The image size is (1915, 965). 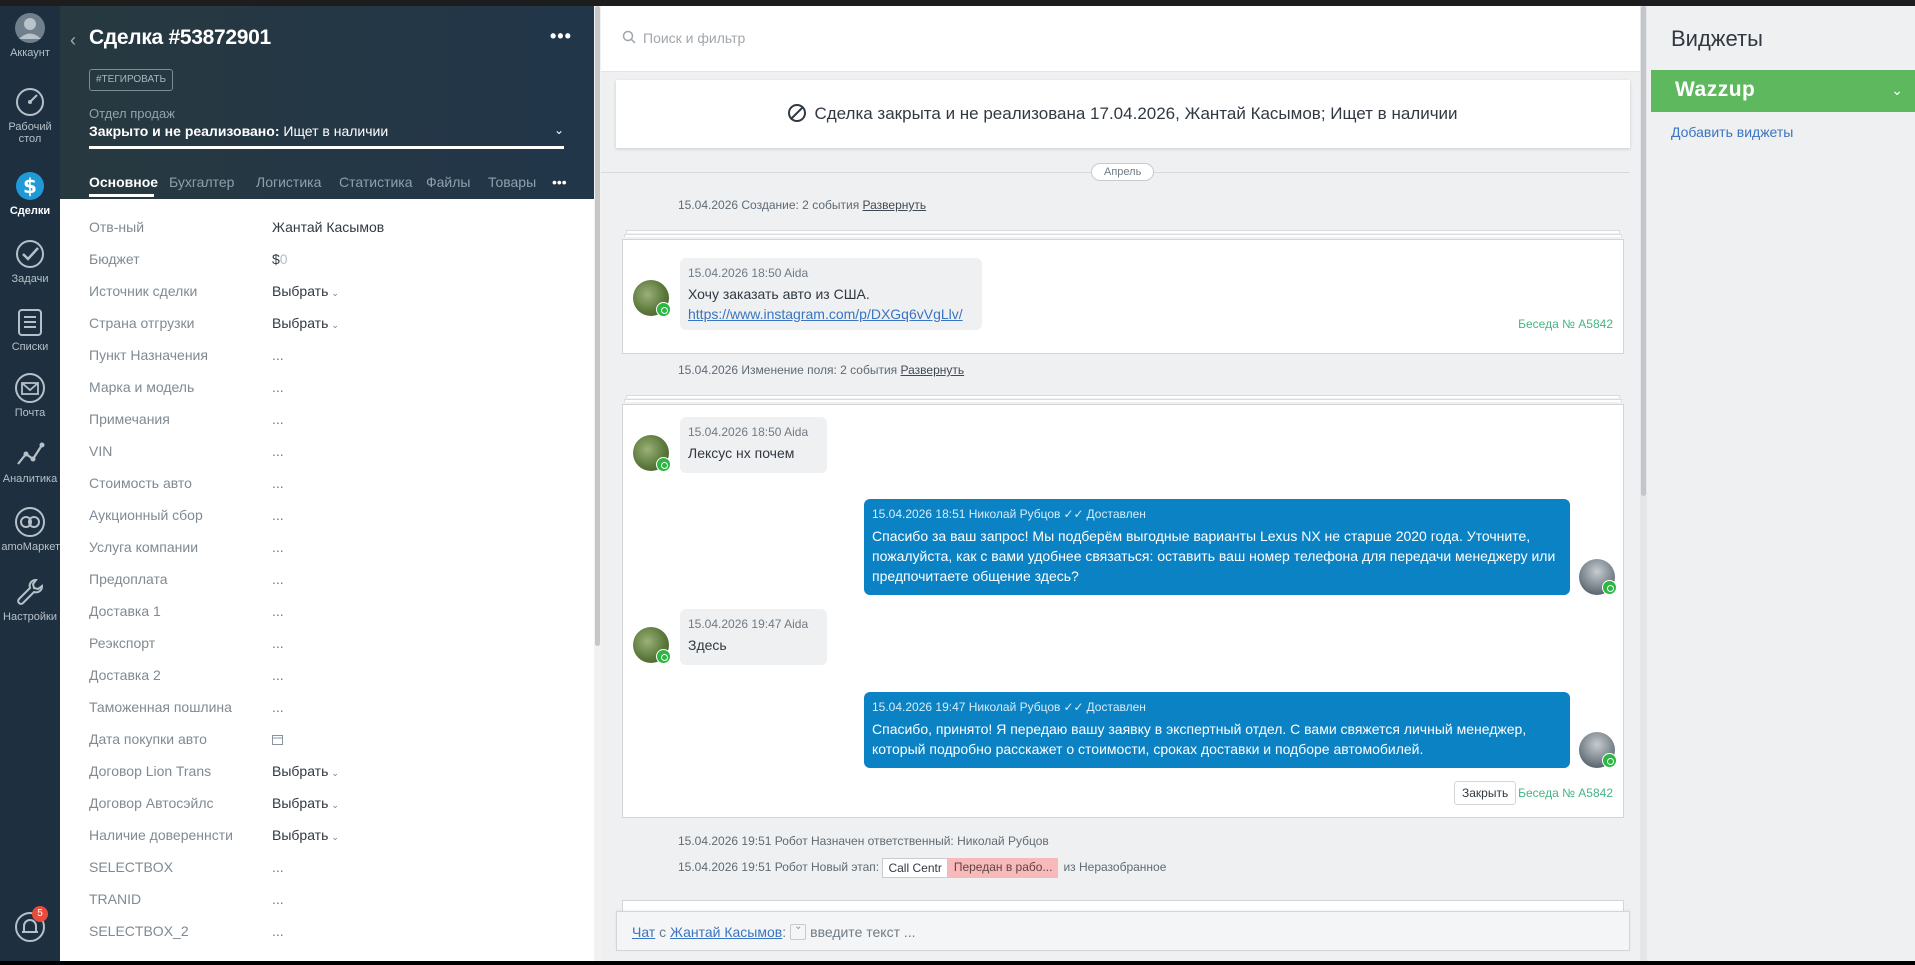 I want to click on nav-deals: $ Сделки, so click(x=30, y=193).